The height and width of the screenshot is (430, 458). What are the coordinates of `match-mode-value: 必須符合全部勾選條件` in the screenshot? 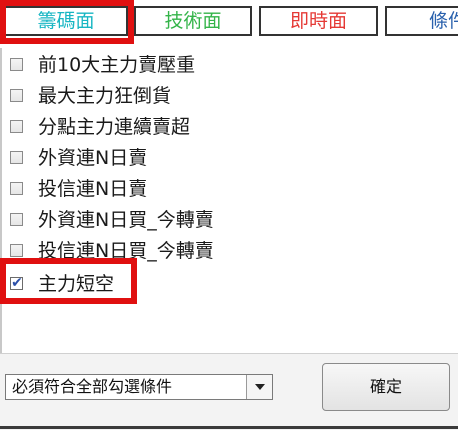 It's located at (92, 386).